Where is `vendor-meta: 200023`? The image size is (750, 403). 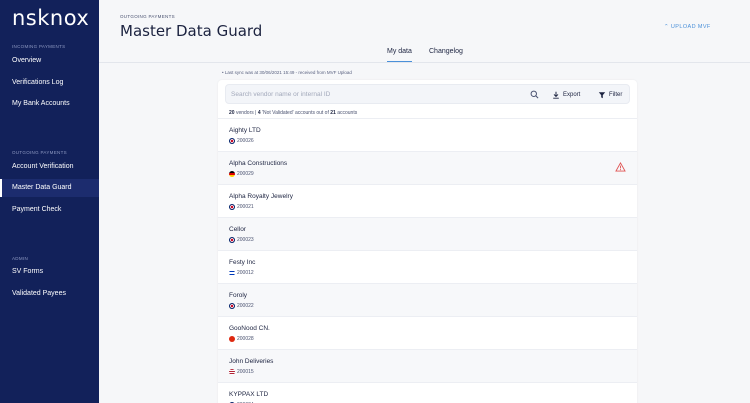
vendor-meta: 200023 is located at coordinates (241, 240).